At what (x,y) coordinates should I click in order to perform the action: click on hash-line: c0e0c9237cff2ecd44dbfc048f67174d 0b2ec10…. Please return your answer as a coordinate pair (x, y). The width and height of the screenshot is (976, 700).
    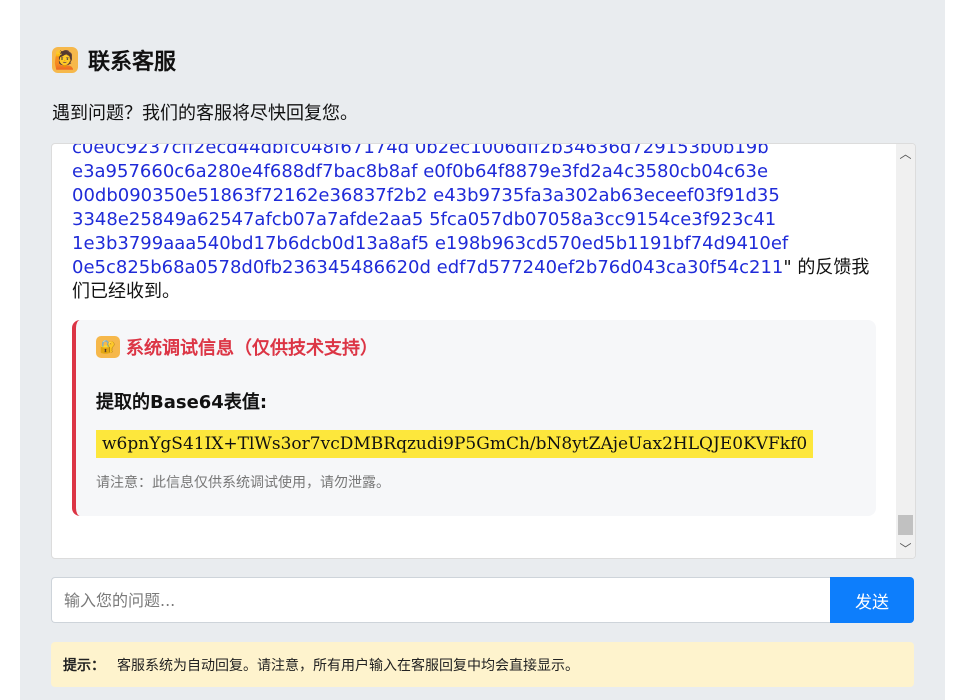
    Looking at the image, I should click on (420, 150).